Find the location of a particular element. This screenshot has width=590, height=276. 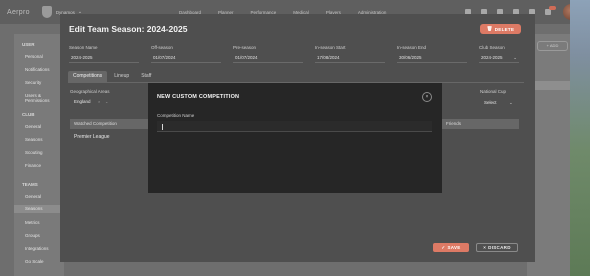

sidebar-section-teams: TEAMS is located at coordinates (30, 184).